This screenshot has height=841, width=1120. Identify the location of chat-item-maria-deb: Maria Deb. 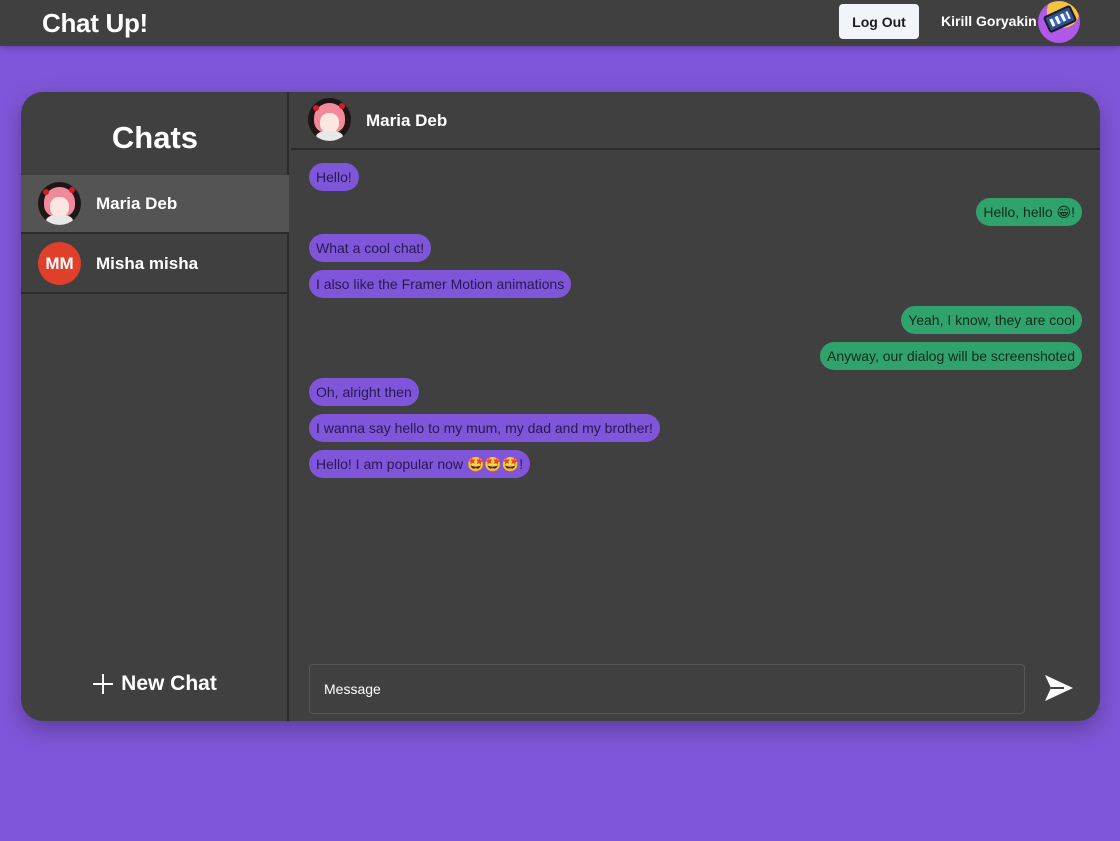
(155, 204).